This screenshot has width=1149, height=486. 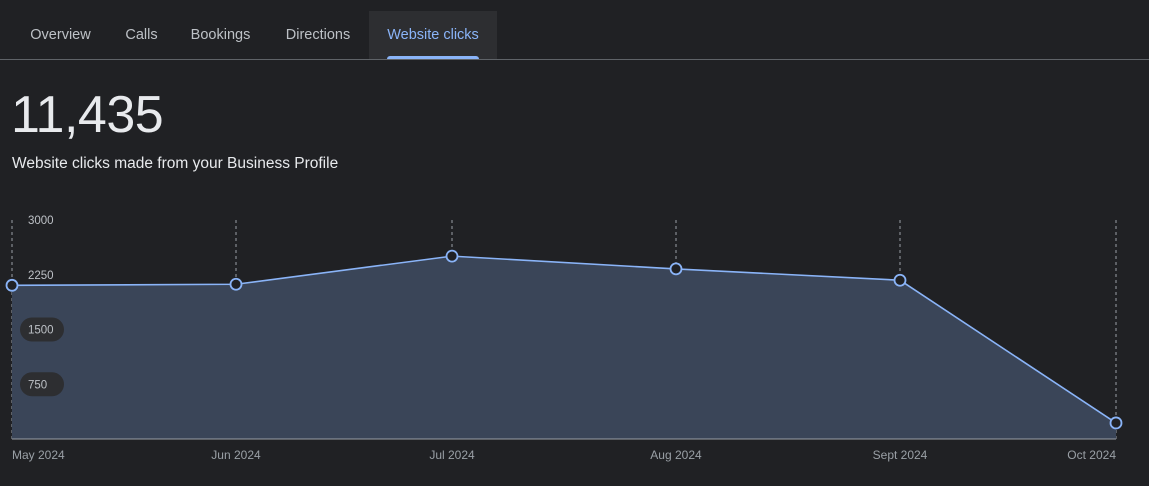 I want to click on tab-label: Bookings, so click(x=220, y=35).